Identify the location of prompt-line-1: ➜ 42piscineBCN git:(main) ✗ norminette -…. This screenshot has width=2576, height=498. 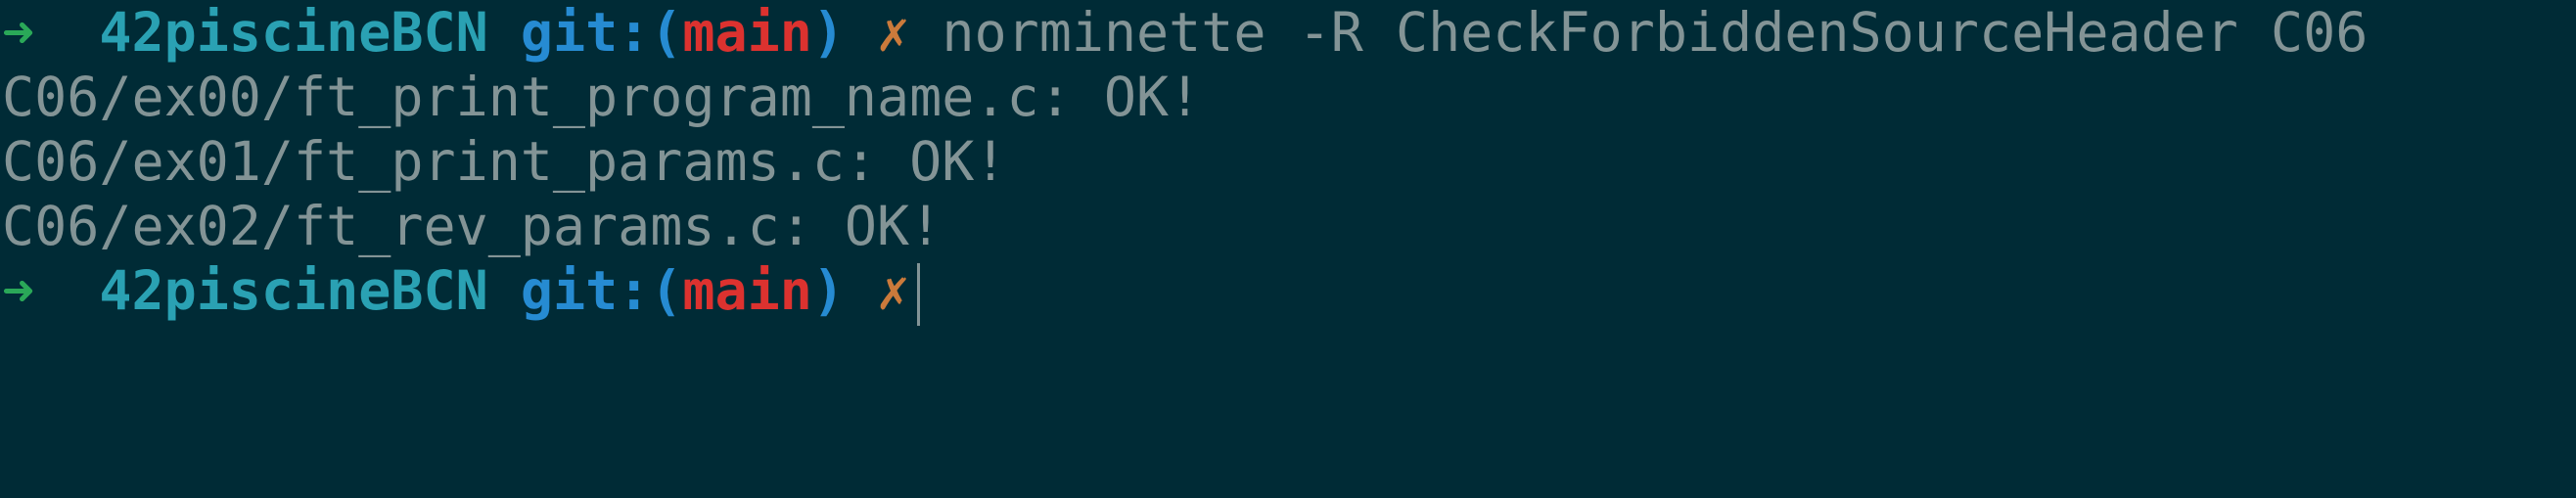
(1288, 32).